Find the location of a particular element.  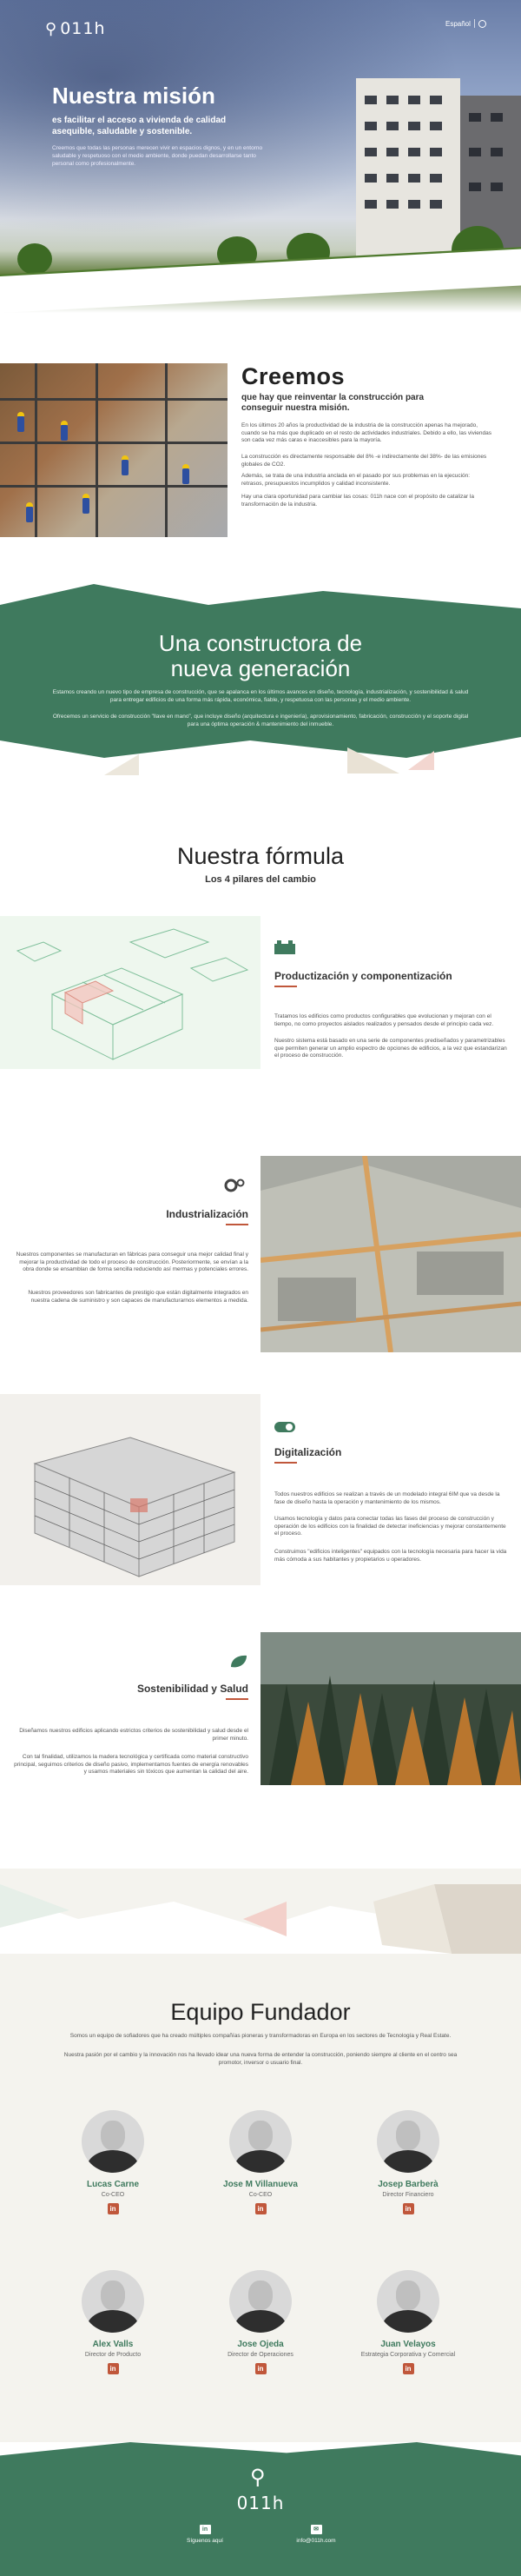

hero-title: Nuestra misión is located at coordinates (133, 96).